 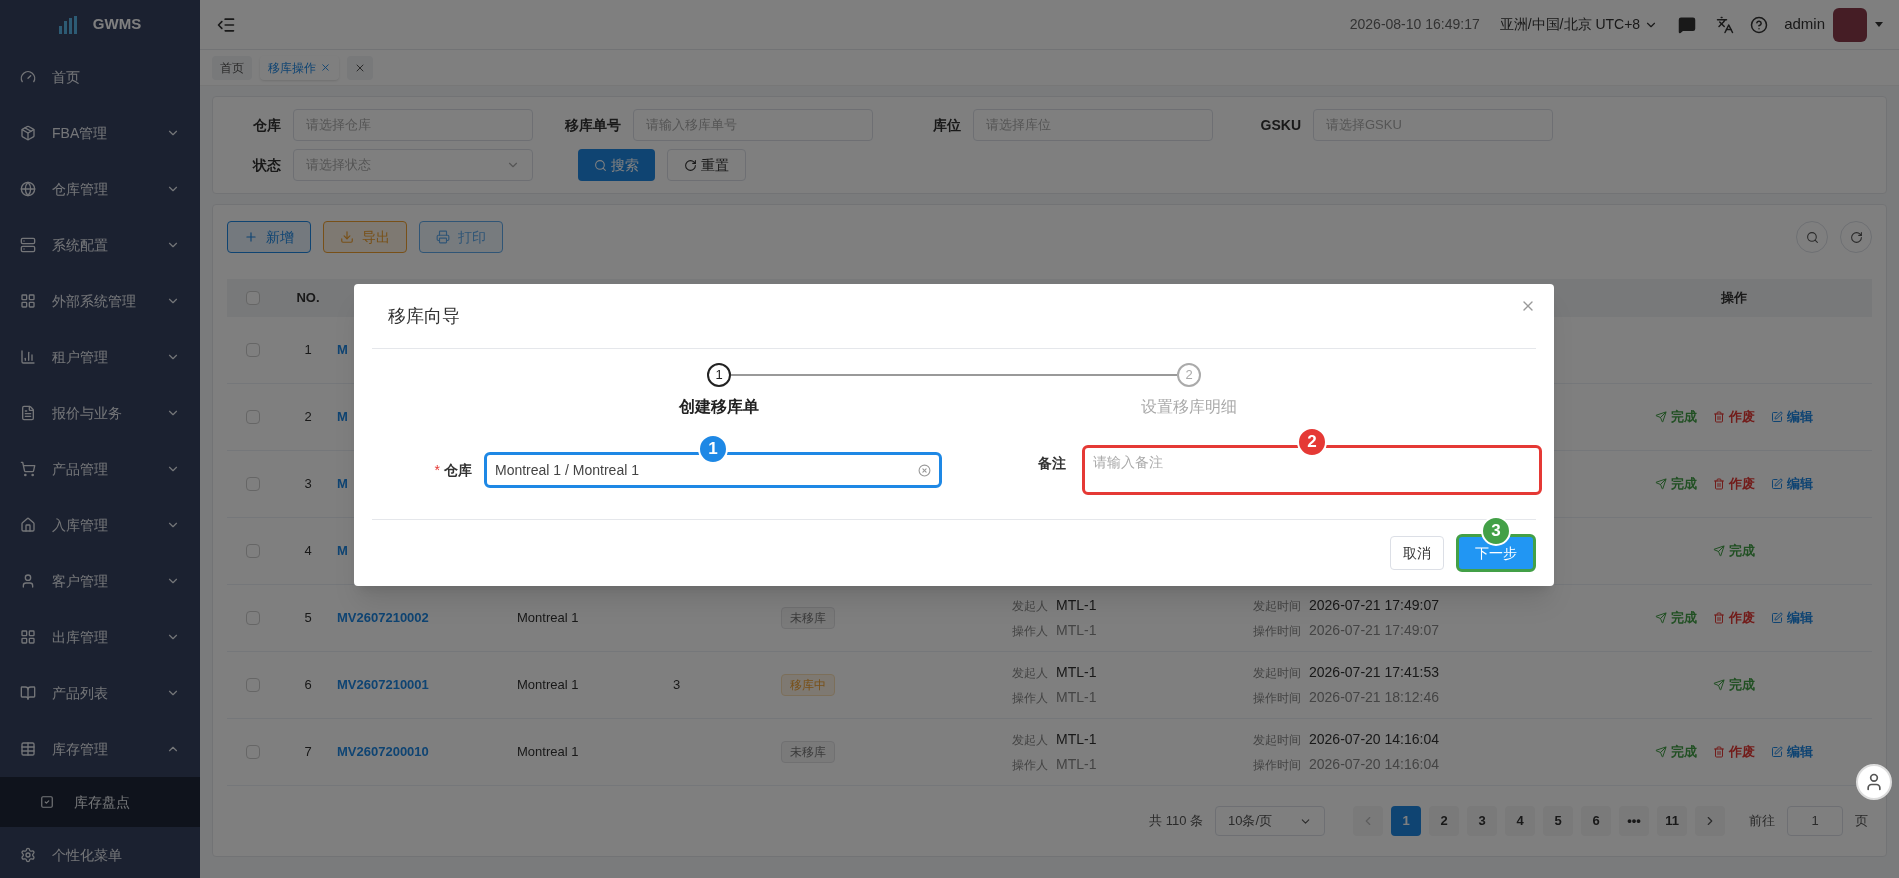 I want to click on export-button: 导出, so click(x=365, y=237).